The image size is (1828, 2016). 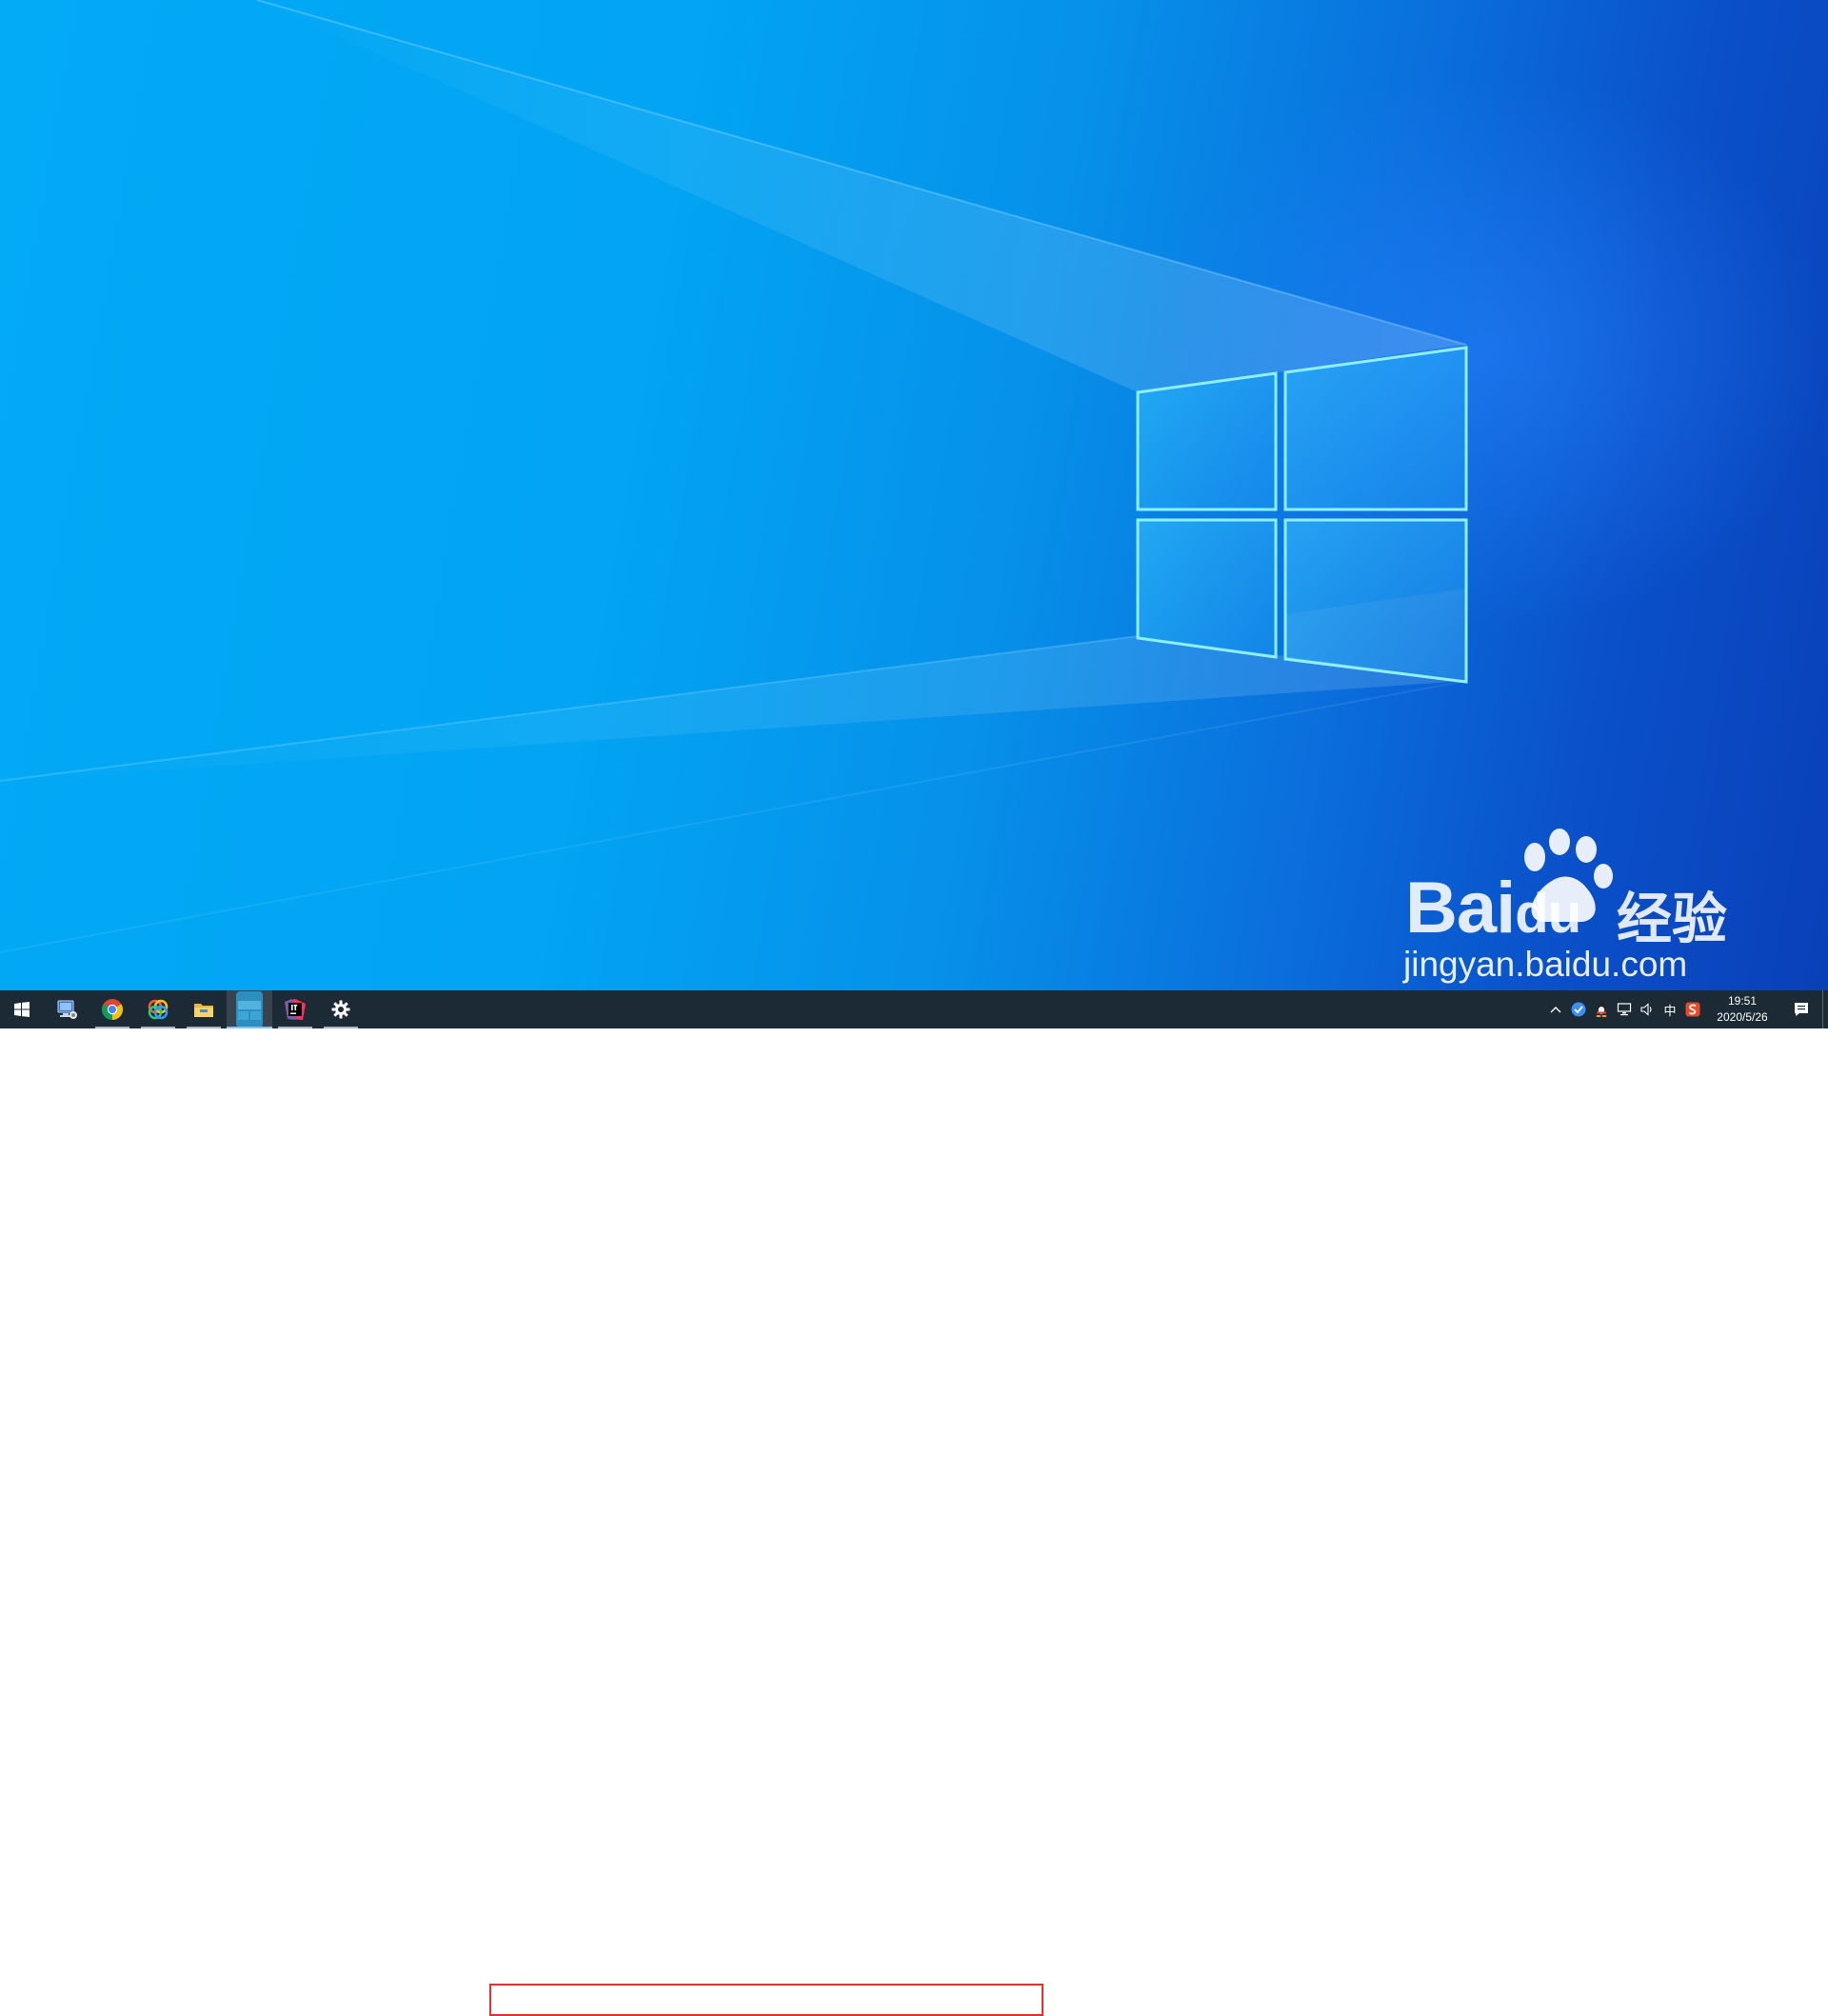 I want to click on chrome-icon, so click(x=112, y=1009).